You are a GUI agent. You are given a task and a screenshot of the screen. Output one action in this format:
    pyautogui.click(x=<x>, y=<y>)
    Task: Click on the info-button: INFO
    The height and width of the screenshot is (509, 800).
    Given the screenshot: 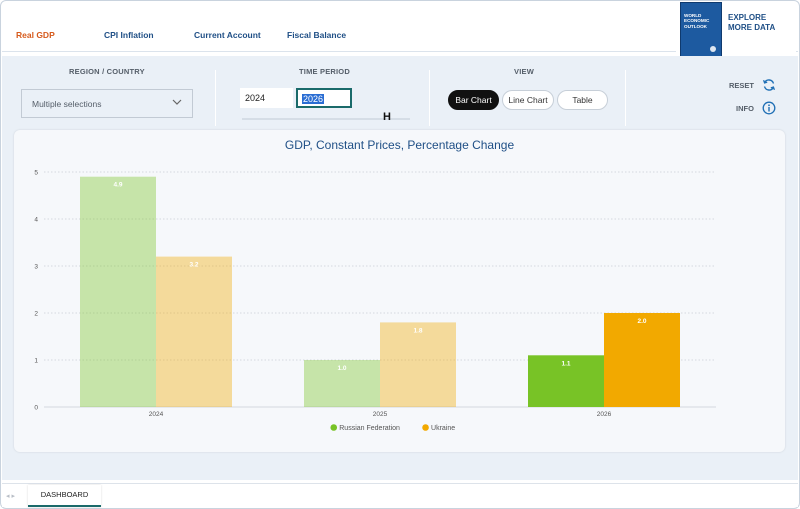 What is the action you would take?
    pyautogui.click(x=745, y=108)
    